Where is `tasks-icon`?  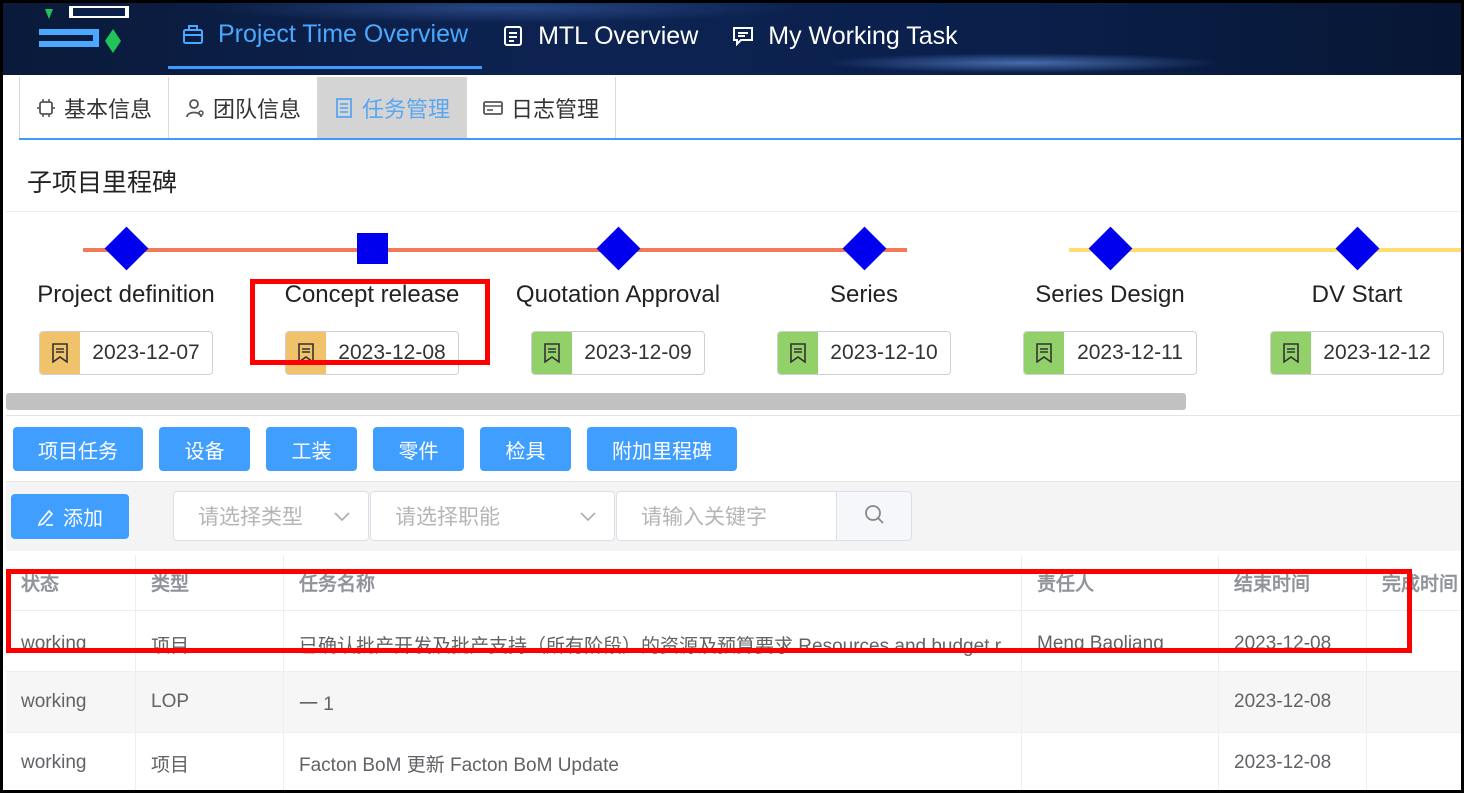
tasks-icon is located at coordinates (344, 107).